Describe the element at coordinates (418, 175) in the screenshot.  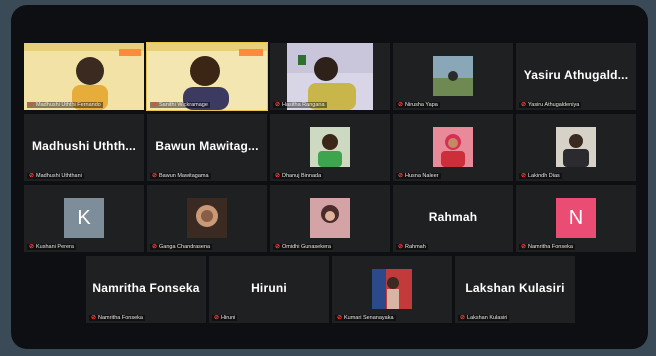
I see `participant-name-label: ⊘ Husna Naleer` at that location.